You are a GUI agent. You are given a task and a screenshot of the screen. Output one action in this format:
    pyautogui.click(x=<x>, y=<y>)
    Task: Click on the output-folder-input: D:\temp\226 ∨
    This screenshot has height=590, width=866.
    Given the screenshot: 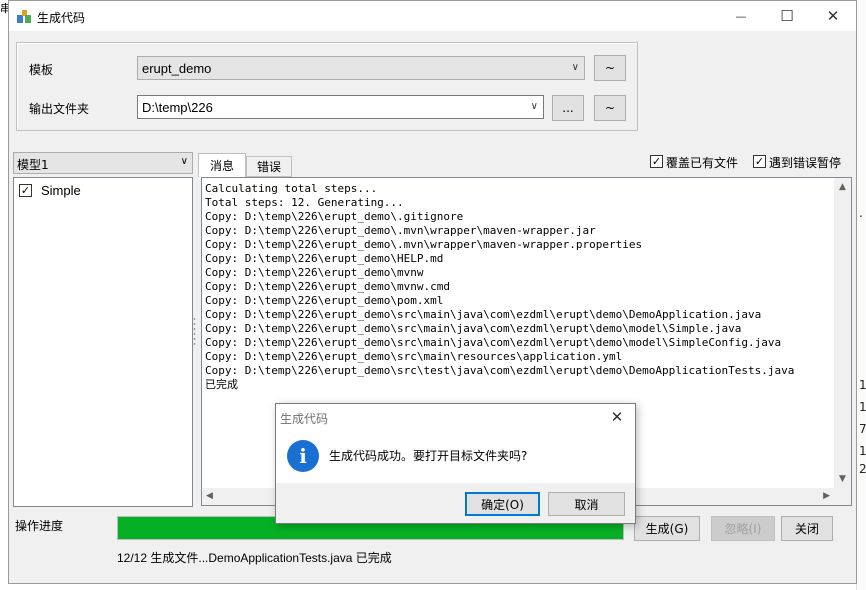 What is the action you would take?
    pyautogui.click(x=340, y=107)
    